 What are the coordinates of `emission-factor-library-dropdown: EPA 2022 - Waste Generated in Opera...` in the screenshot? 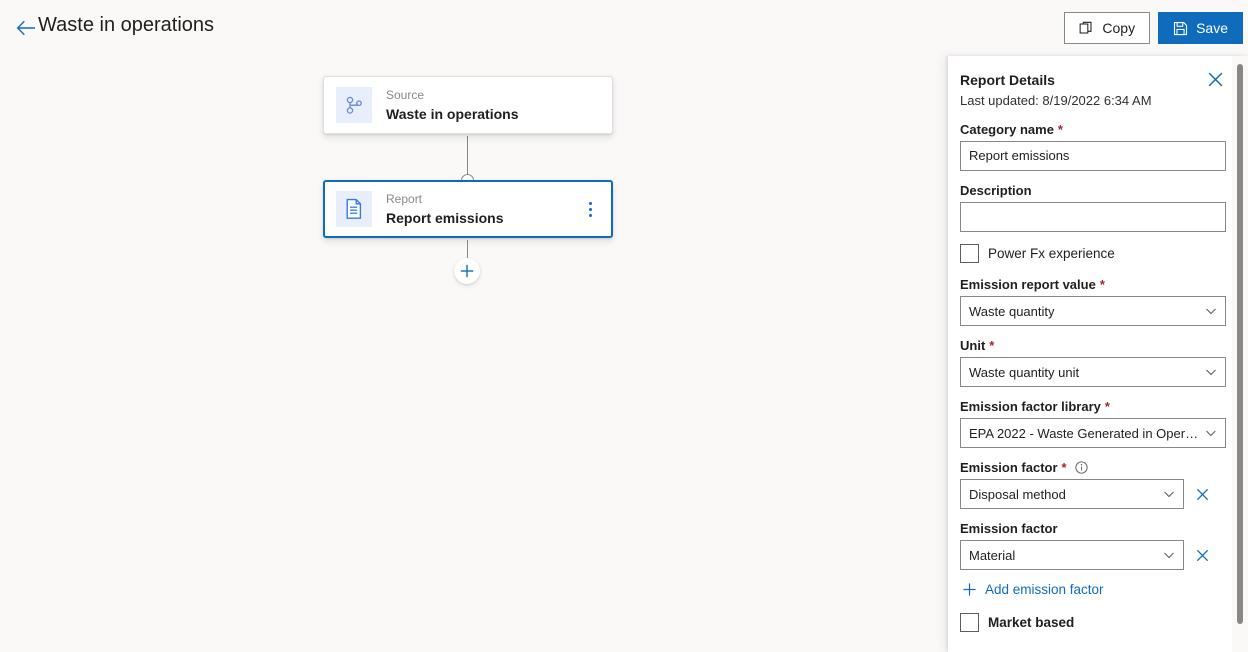 It's located at (1093, 433).